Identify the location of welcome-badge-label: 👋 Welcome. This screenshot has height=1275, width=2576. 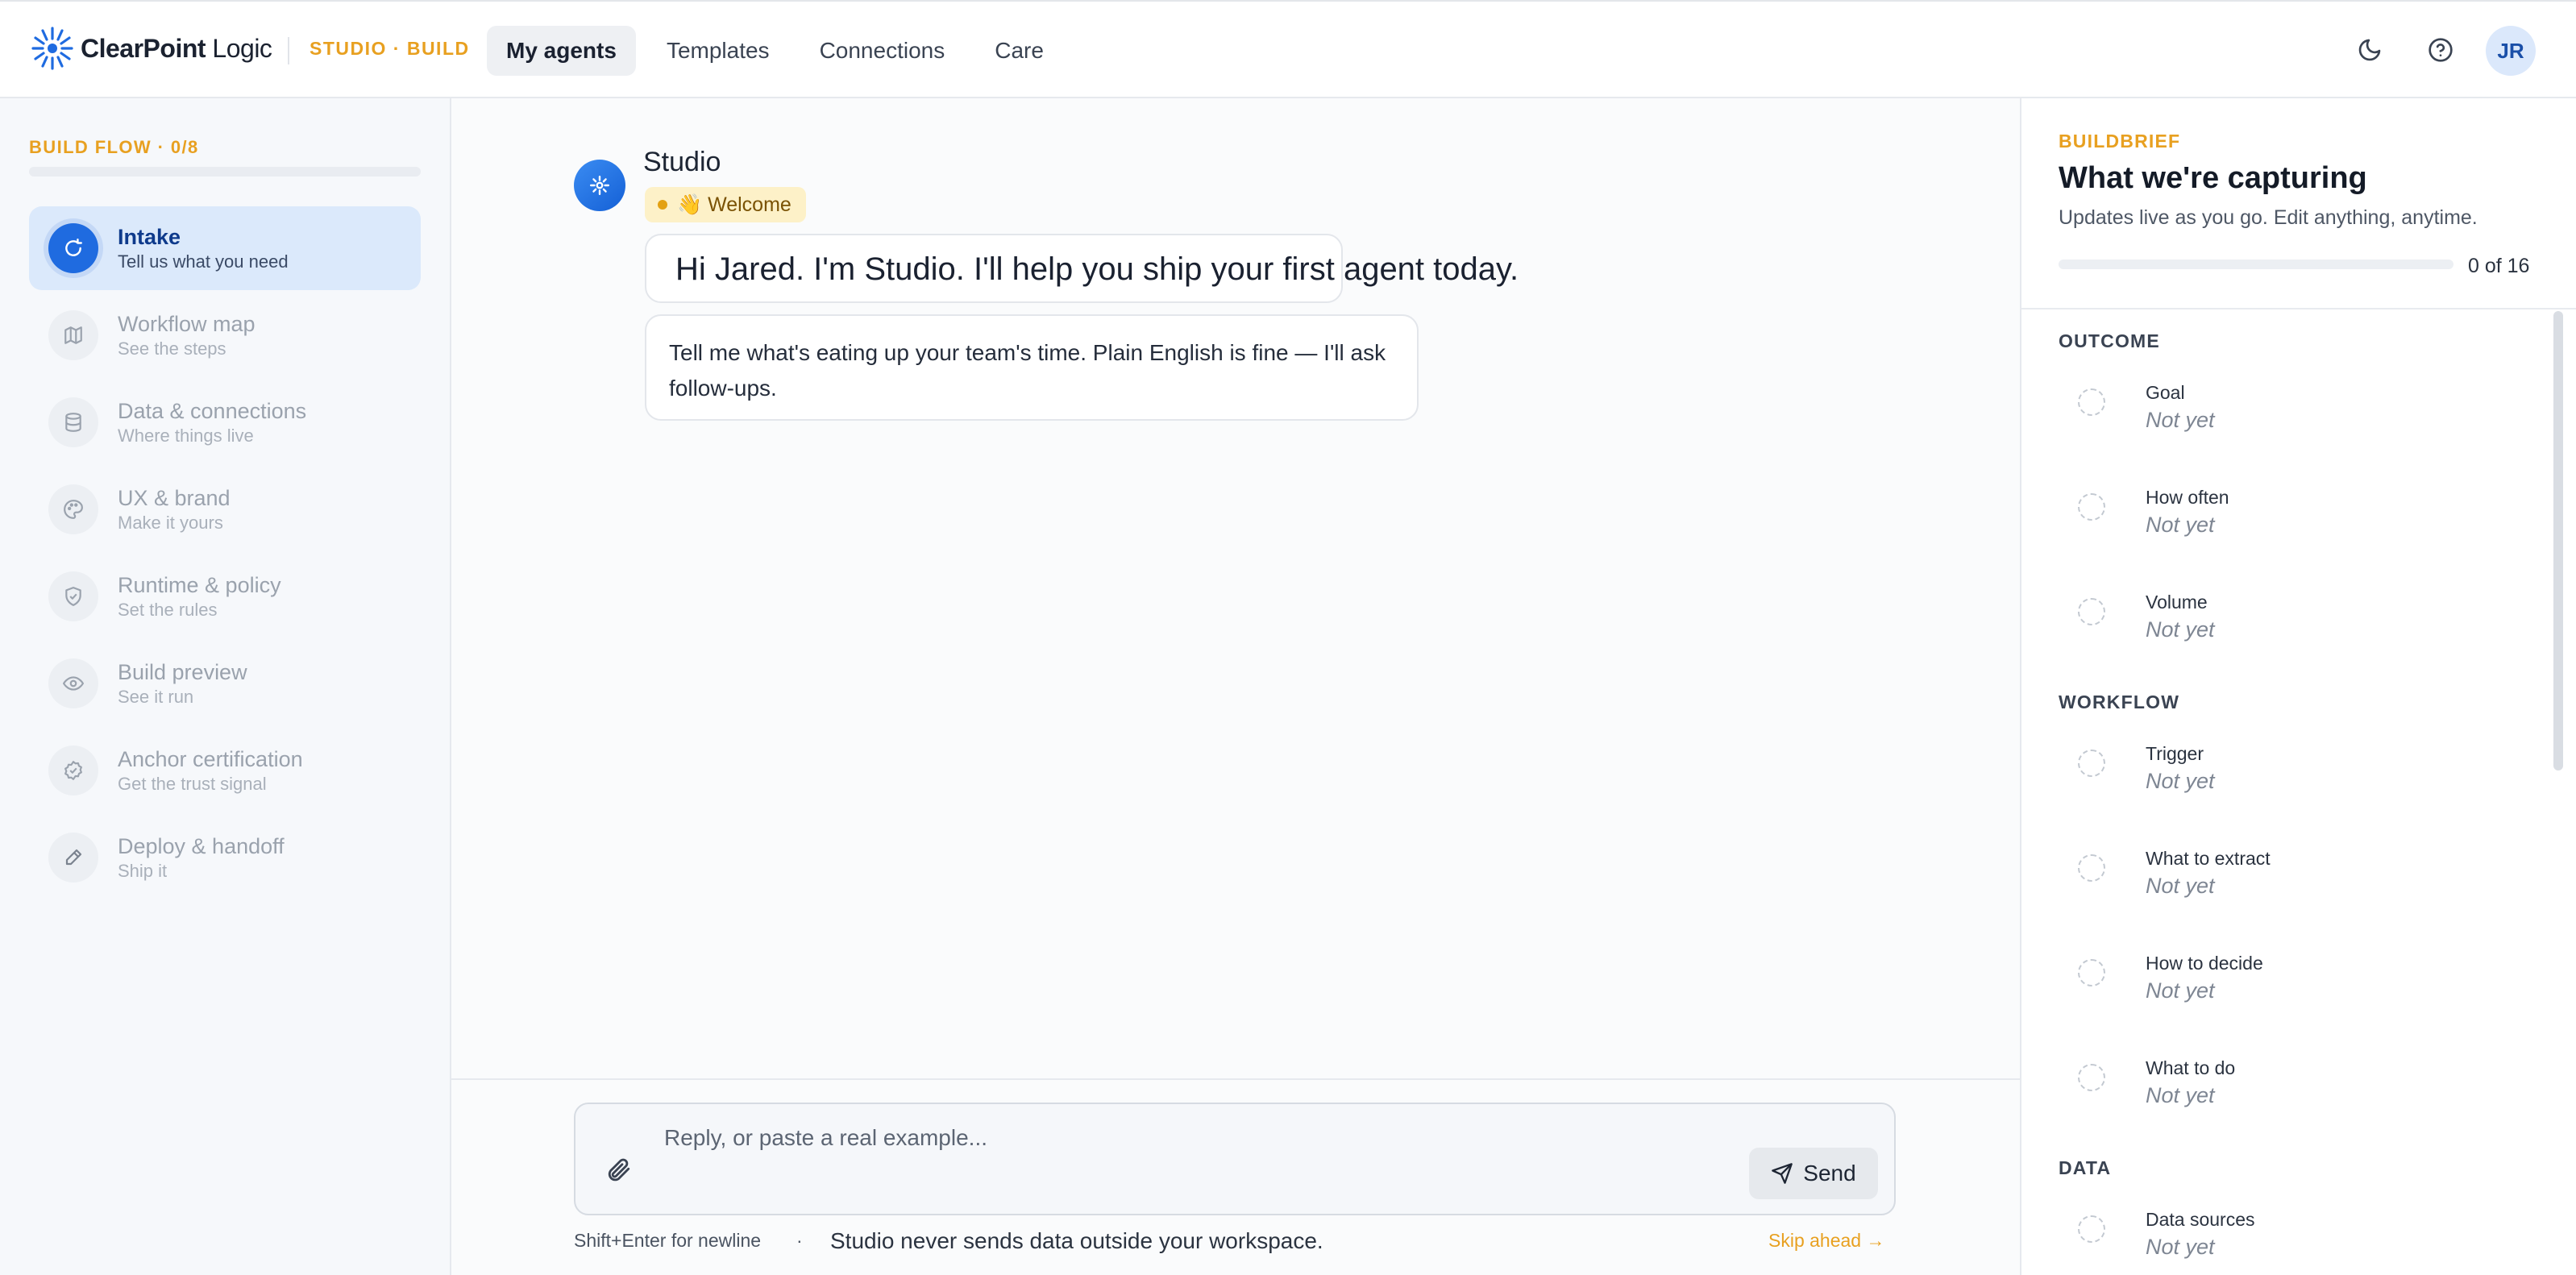
(734, 204).